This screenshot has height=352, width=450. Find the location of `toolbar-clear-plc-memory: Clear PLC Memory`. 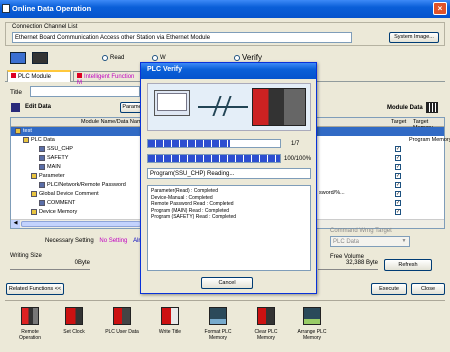

toolbar-clear-plc-memory: Clear PLC Memory is located at coordinates (266, 324).